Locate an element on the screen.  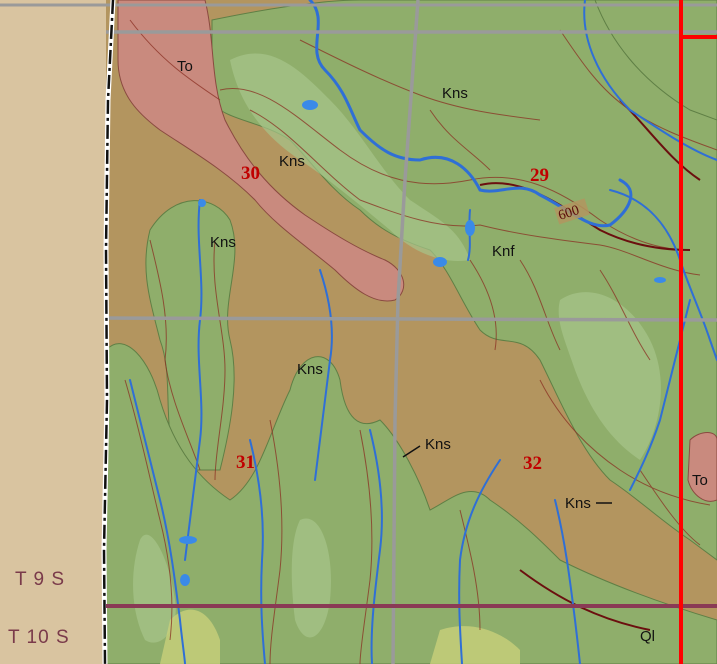
section-number-31: 31 is located at coordinates (245, 462).